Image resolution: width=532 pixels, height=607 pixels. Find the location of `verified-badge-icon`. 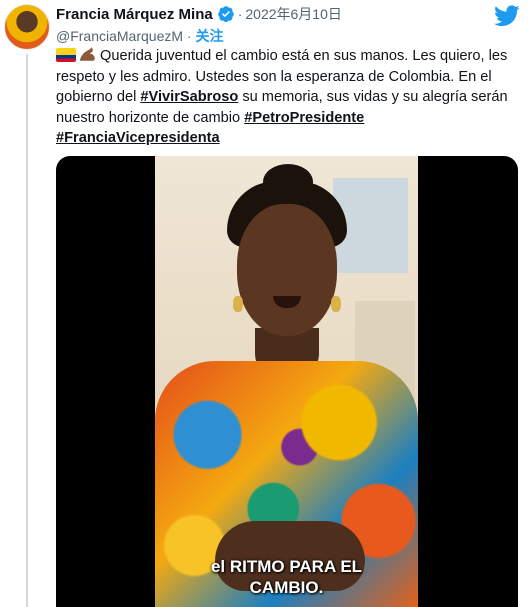

verified-badge-icon is located at coordinates (225, 14).